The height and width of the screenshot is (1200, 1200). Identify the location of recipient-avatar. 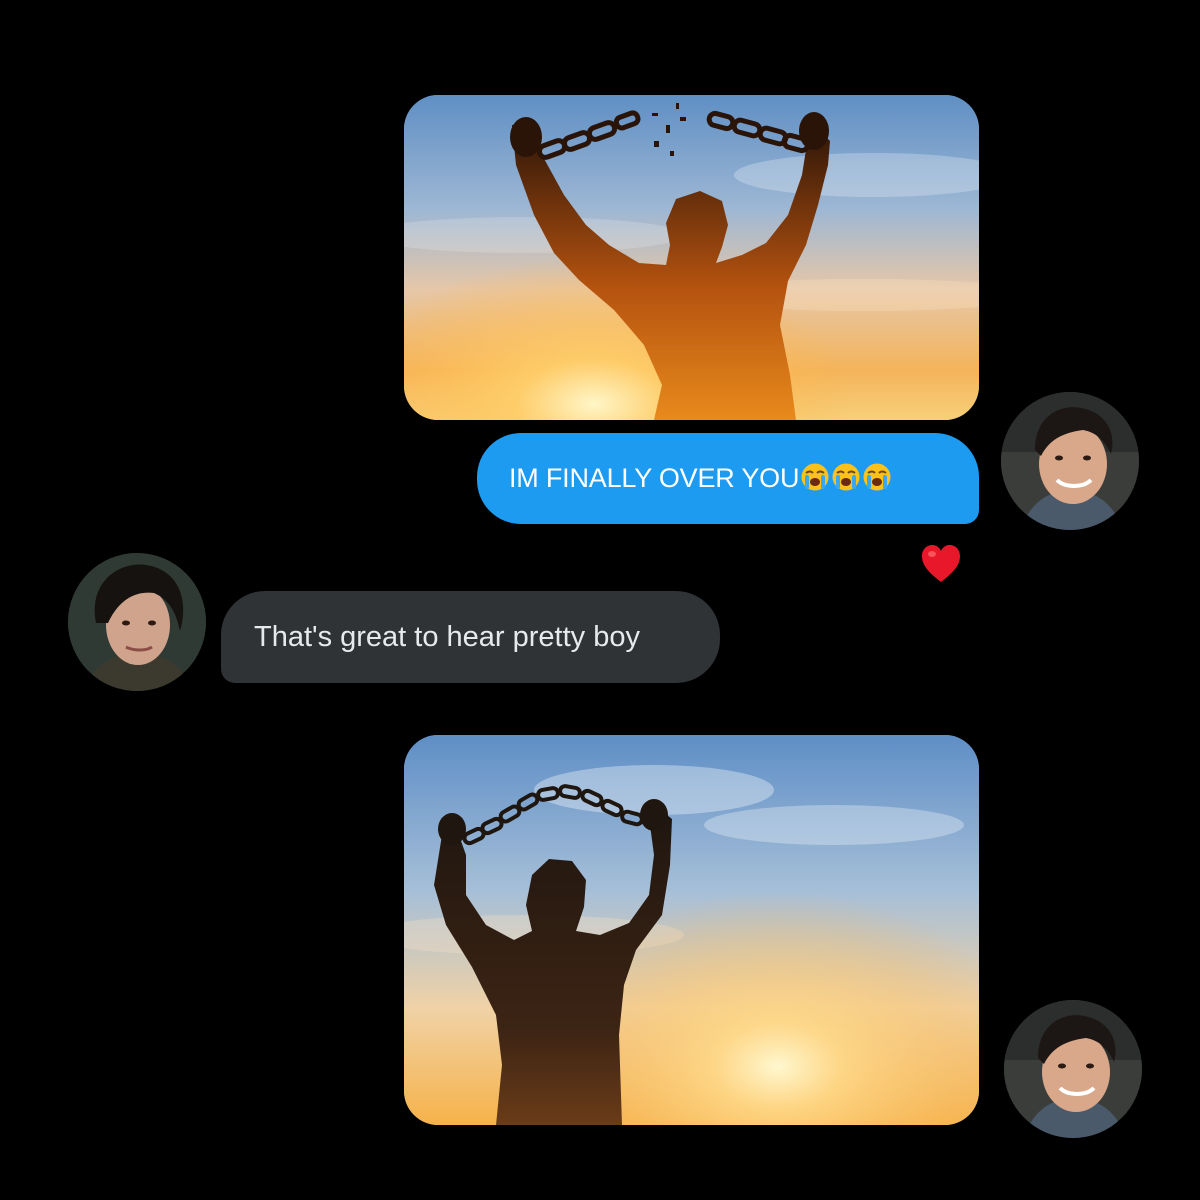
(137, 622).